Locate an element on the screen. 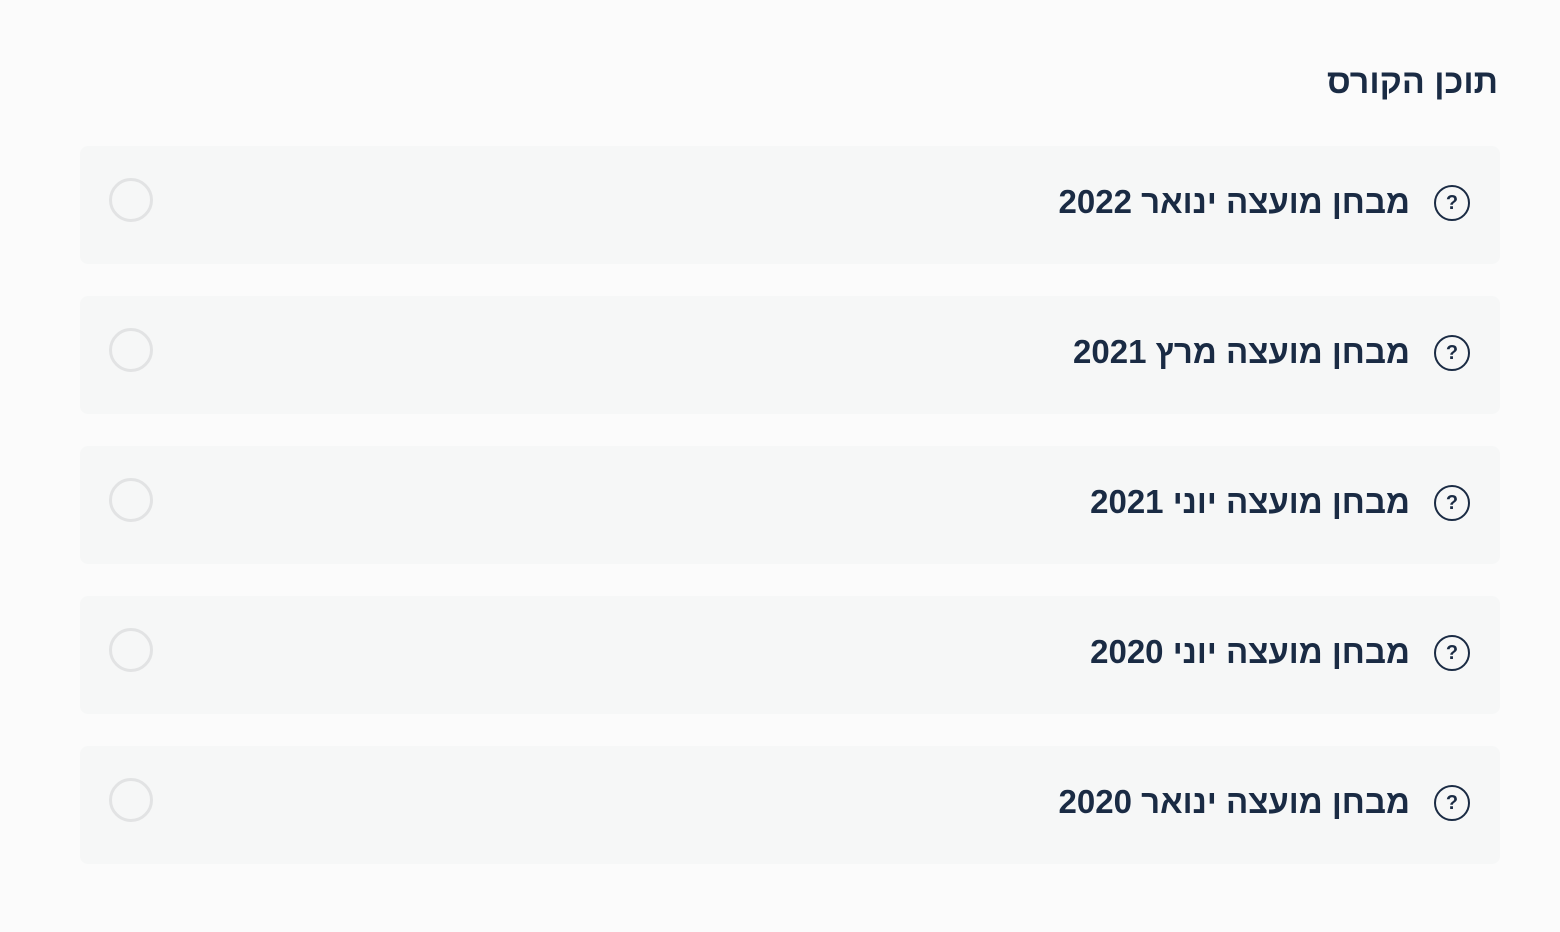 This screenshot has width=1560, height=932. lesson-row: ? מבחן מועצה יוני 2020 is located at coordinates (790, 655).